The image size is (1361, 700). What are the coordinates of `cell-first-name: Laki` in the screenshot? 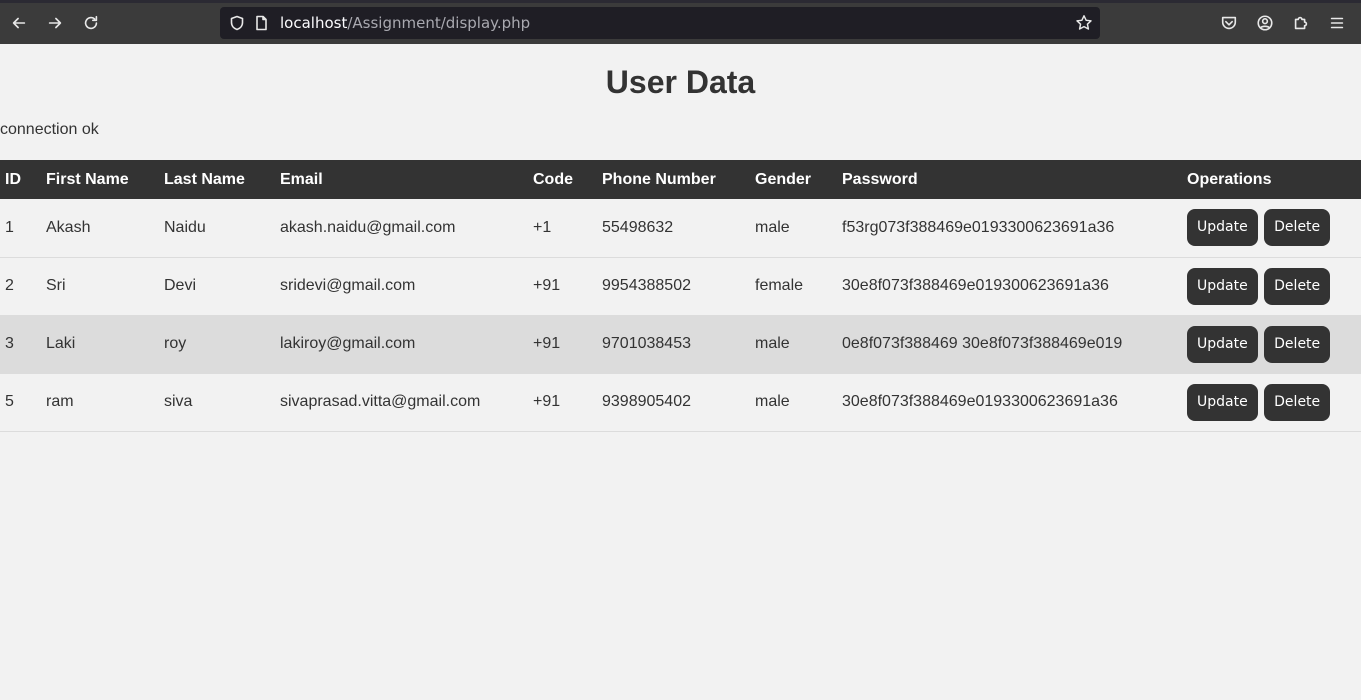 It's located at (61, 343).